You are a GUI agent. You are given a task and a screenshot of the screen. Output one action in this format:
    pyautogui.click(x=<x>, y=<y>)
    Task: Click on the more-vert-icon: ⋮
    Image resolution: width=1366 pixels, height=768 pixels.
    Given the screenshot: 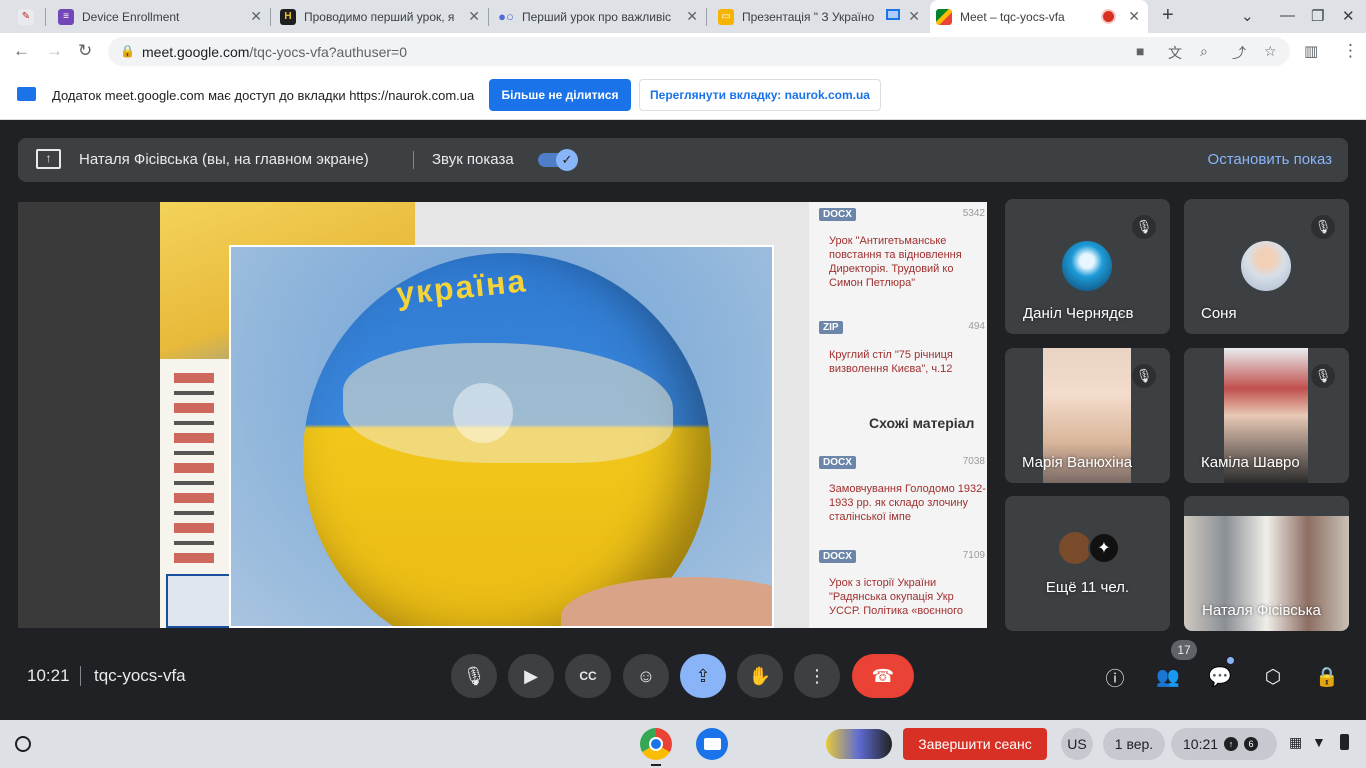 What is the action you would take?
    pyautogui.click(x=817, y=675)
    